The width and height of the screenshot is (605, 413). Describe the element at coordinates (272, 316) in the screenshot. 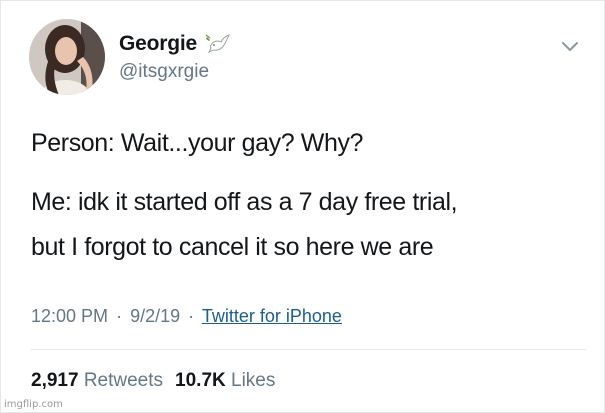

I see `tweet-source-link: Twitter for iPhone` at that location.